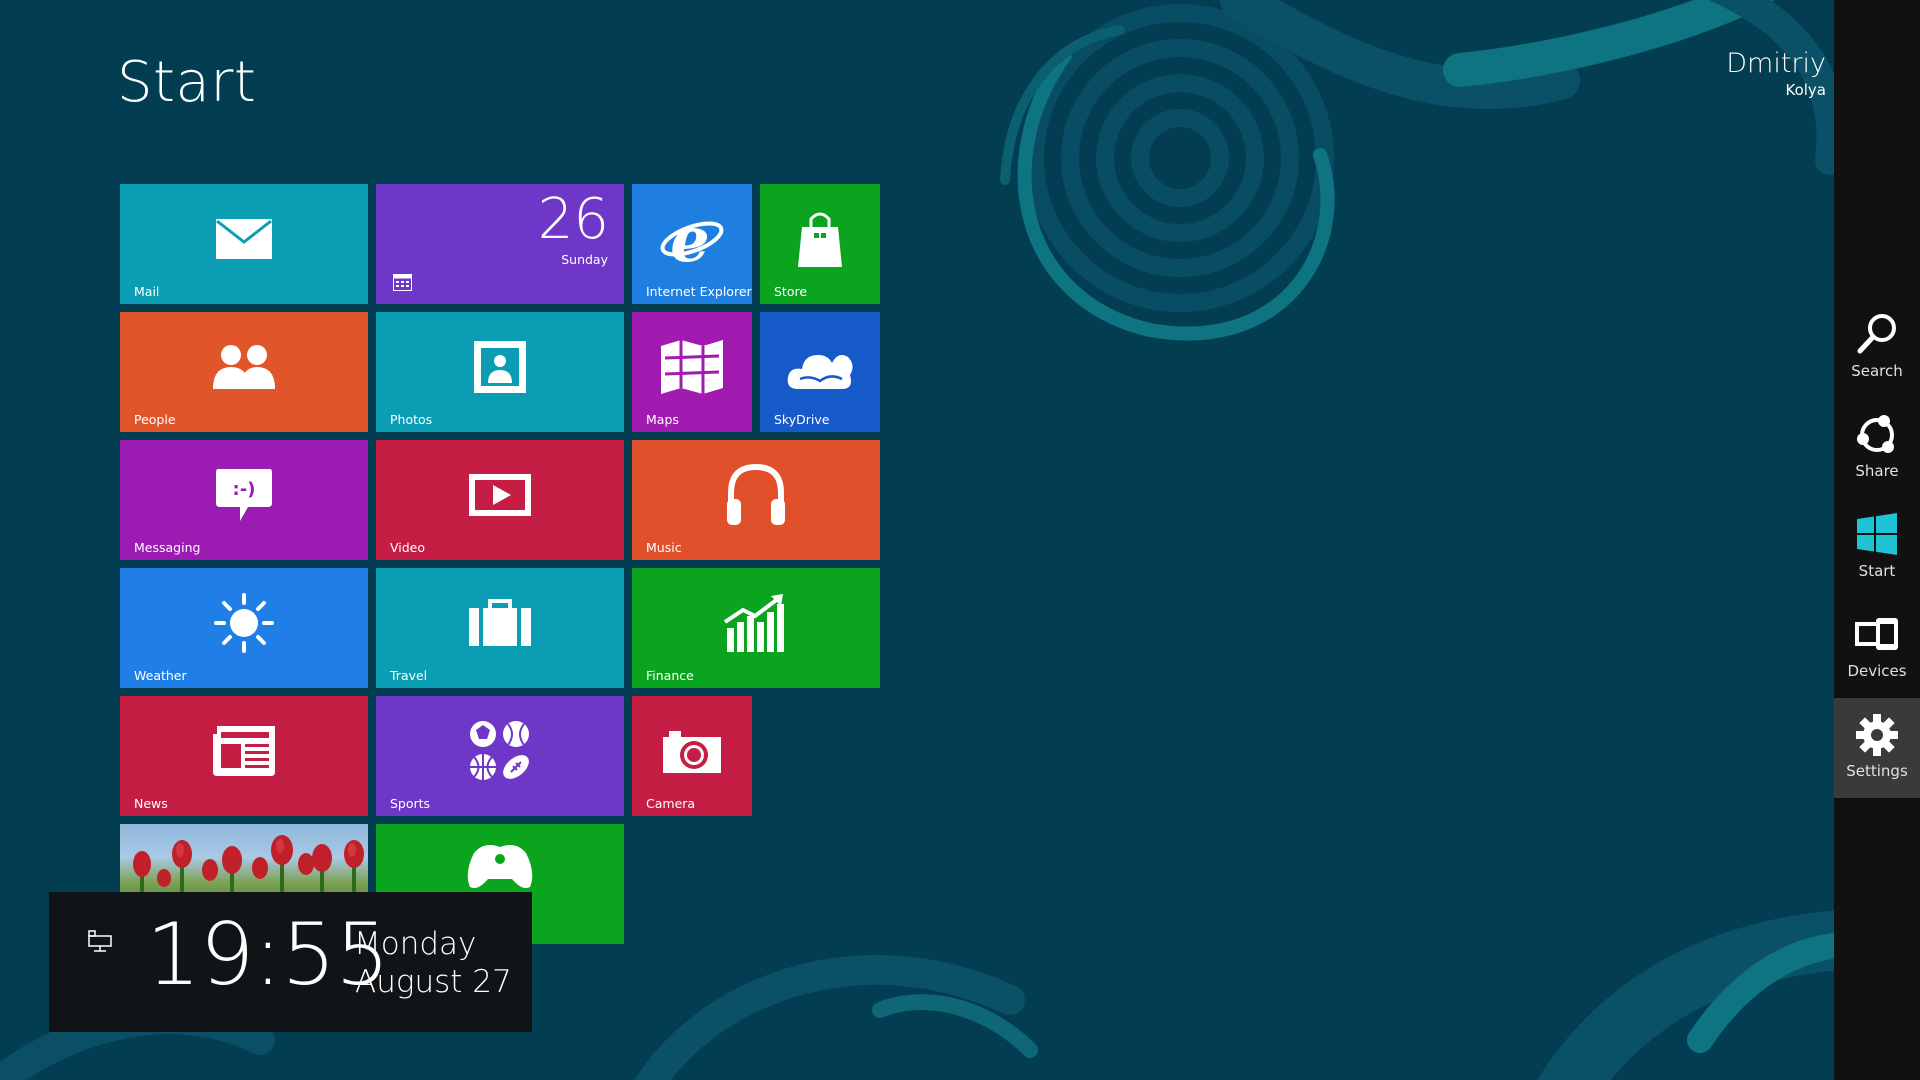 Image resolution: width=1920 pixels, height=1080 pixels. Describe the element at coordinates (500, 495) in the screenshot. I see `video-play-icon` at that location.